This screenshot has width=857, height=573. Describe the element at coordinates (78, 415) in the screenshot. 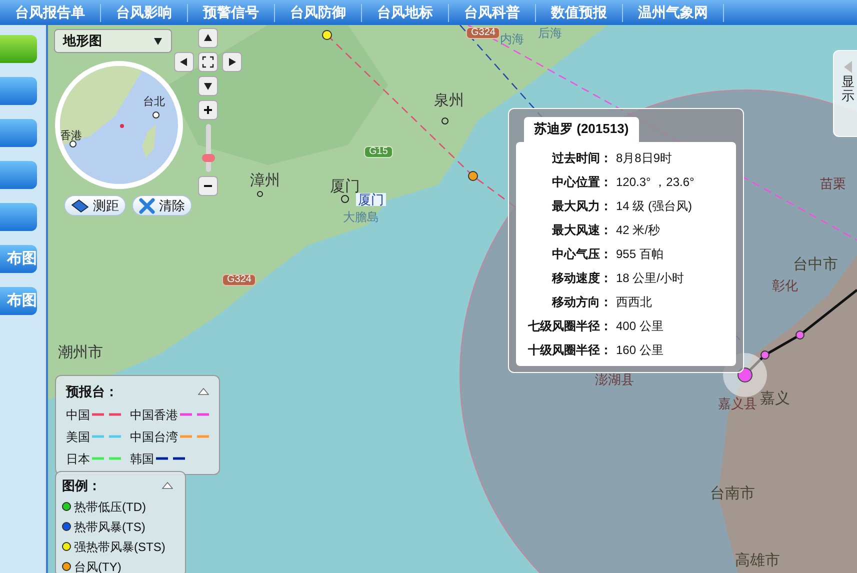

I see `agency-label: 中国` at that location.